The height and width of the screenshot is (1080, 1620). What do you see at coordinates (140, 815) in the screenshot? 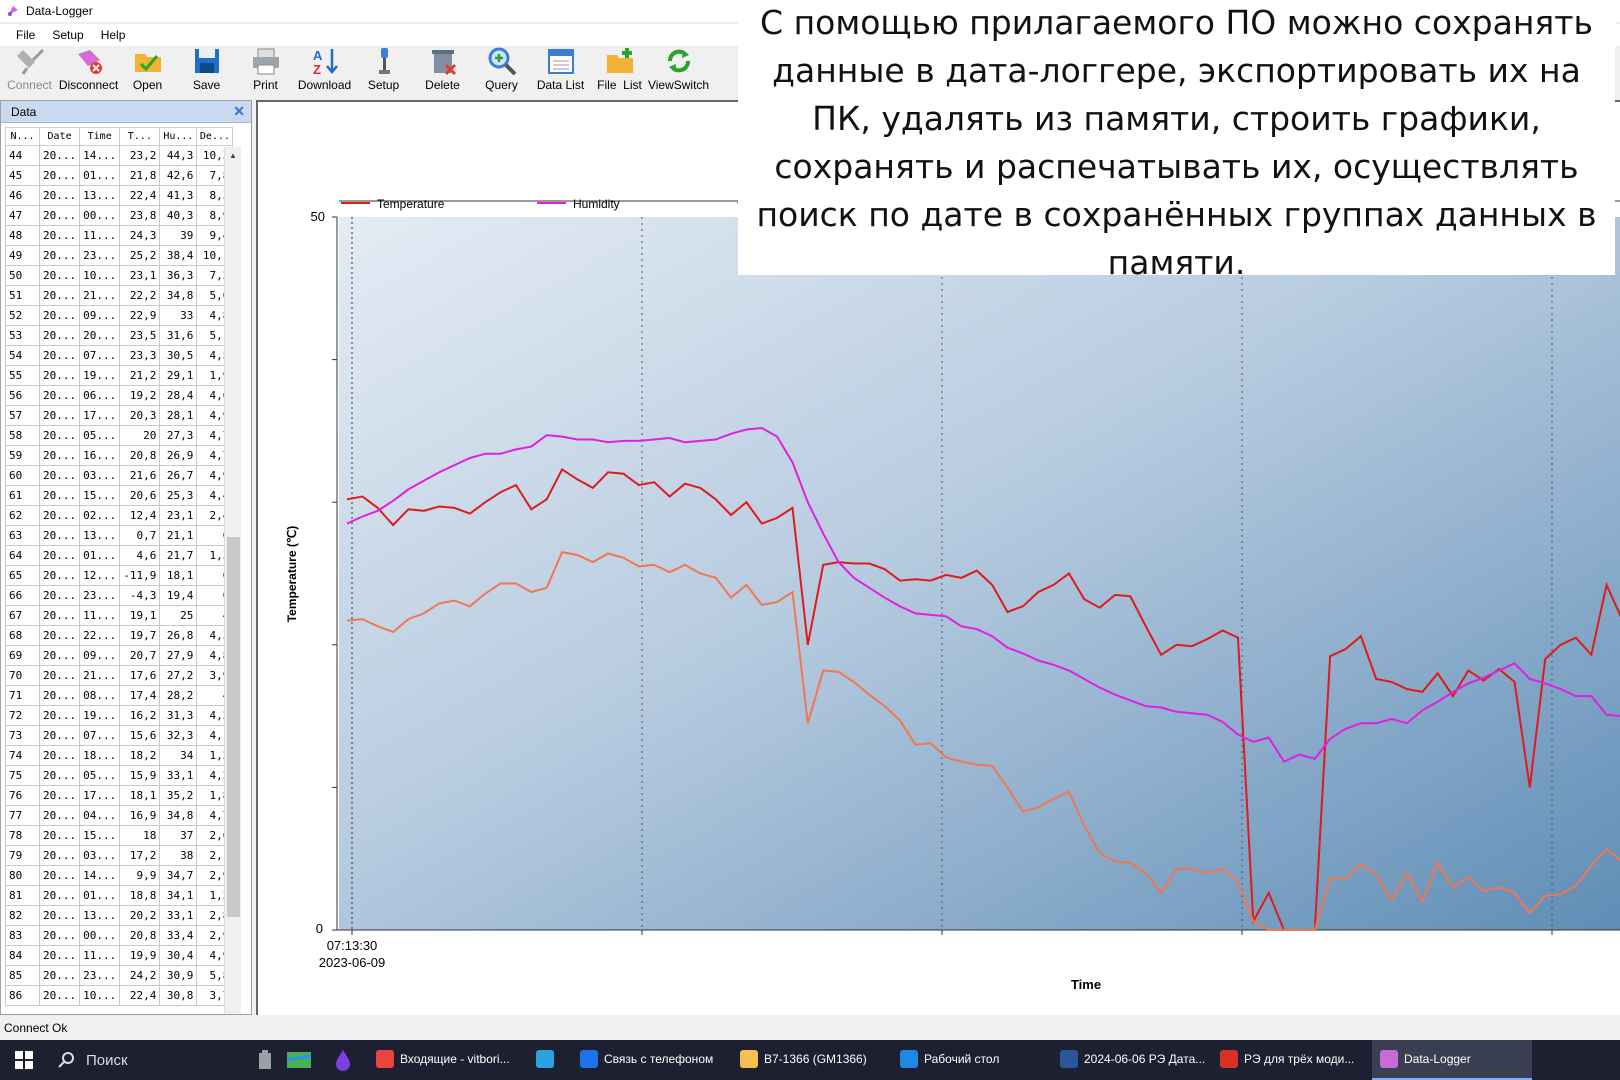
I see `table-cell: 16,9` at bounding box center [140, 815].